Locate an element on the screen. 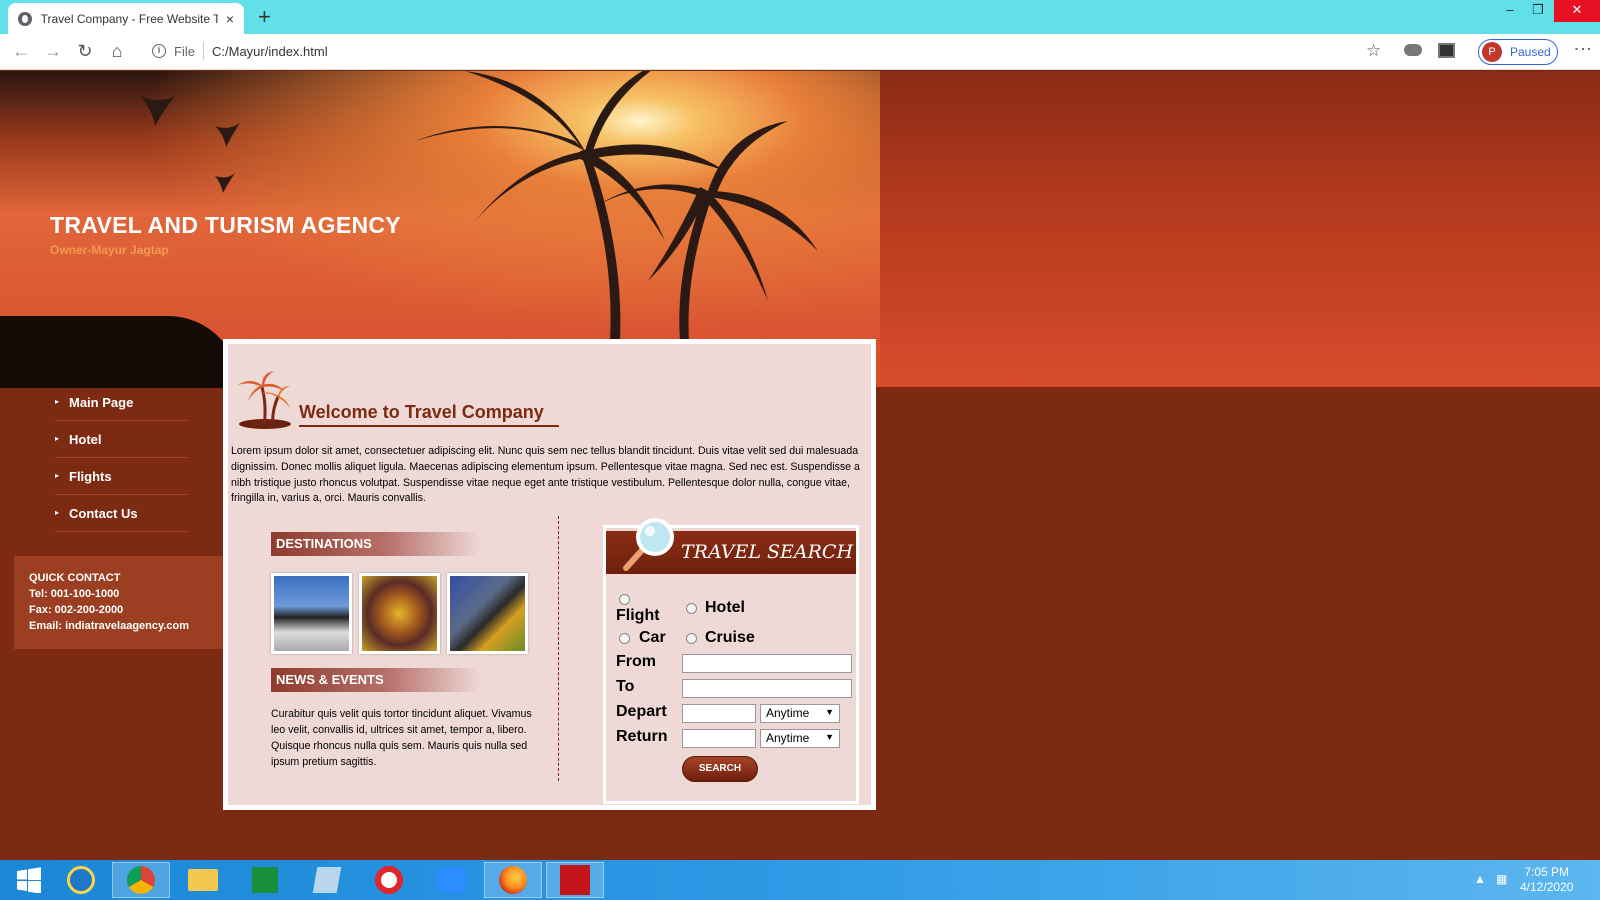 This screenshot has width=1600, height=900. sidebar-item-main-page: ▸ Main Page is located at coordinates (121, 402).